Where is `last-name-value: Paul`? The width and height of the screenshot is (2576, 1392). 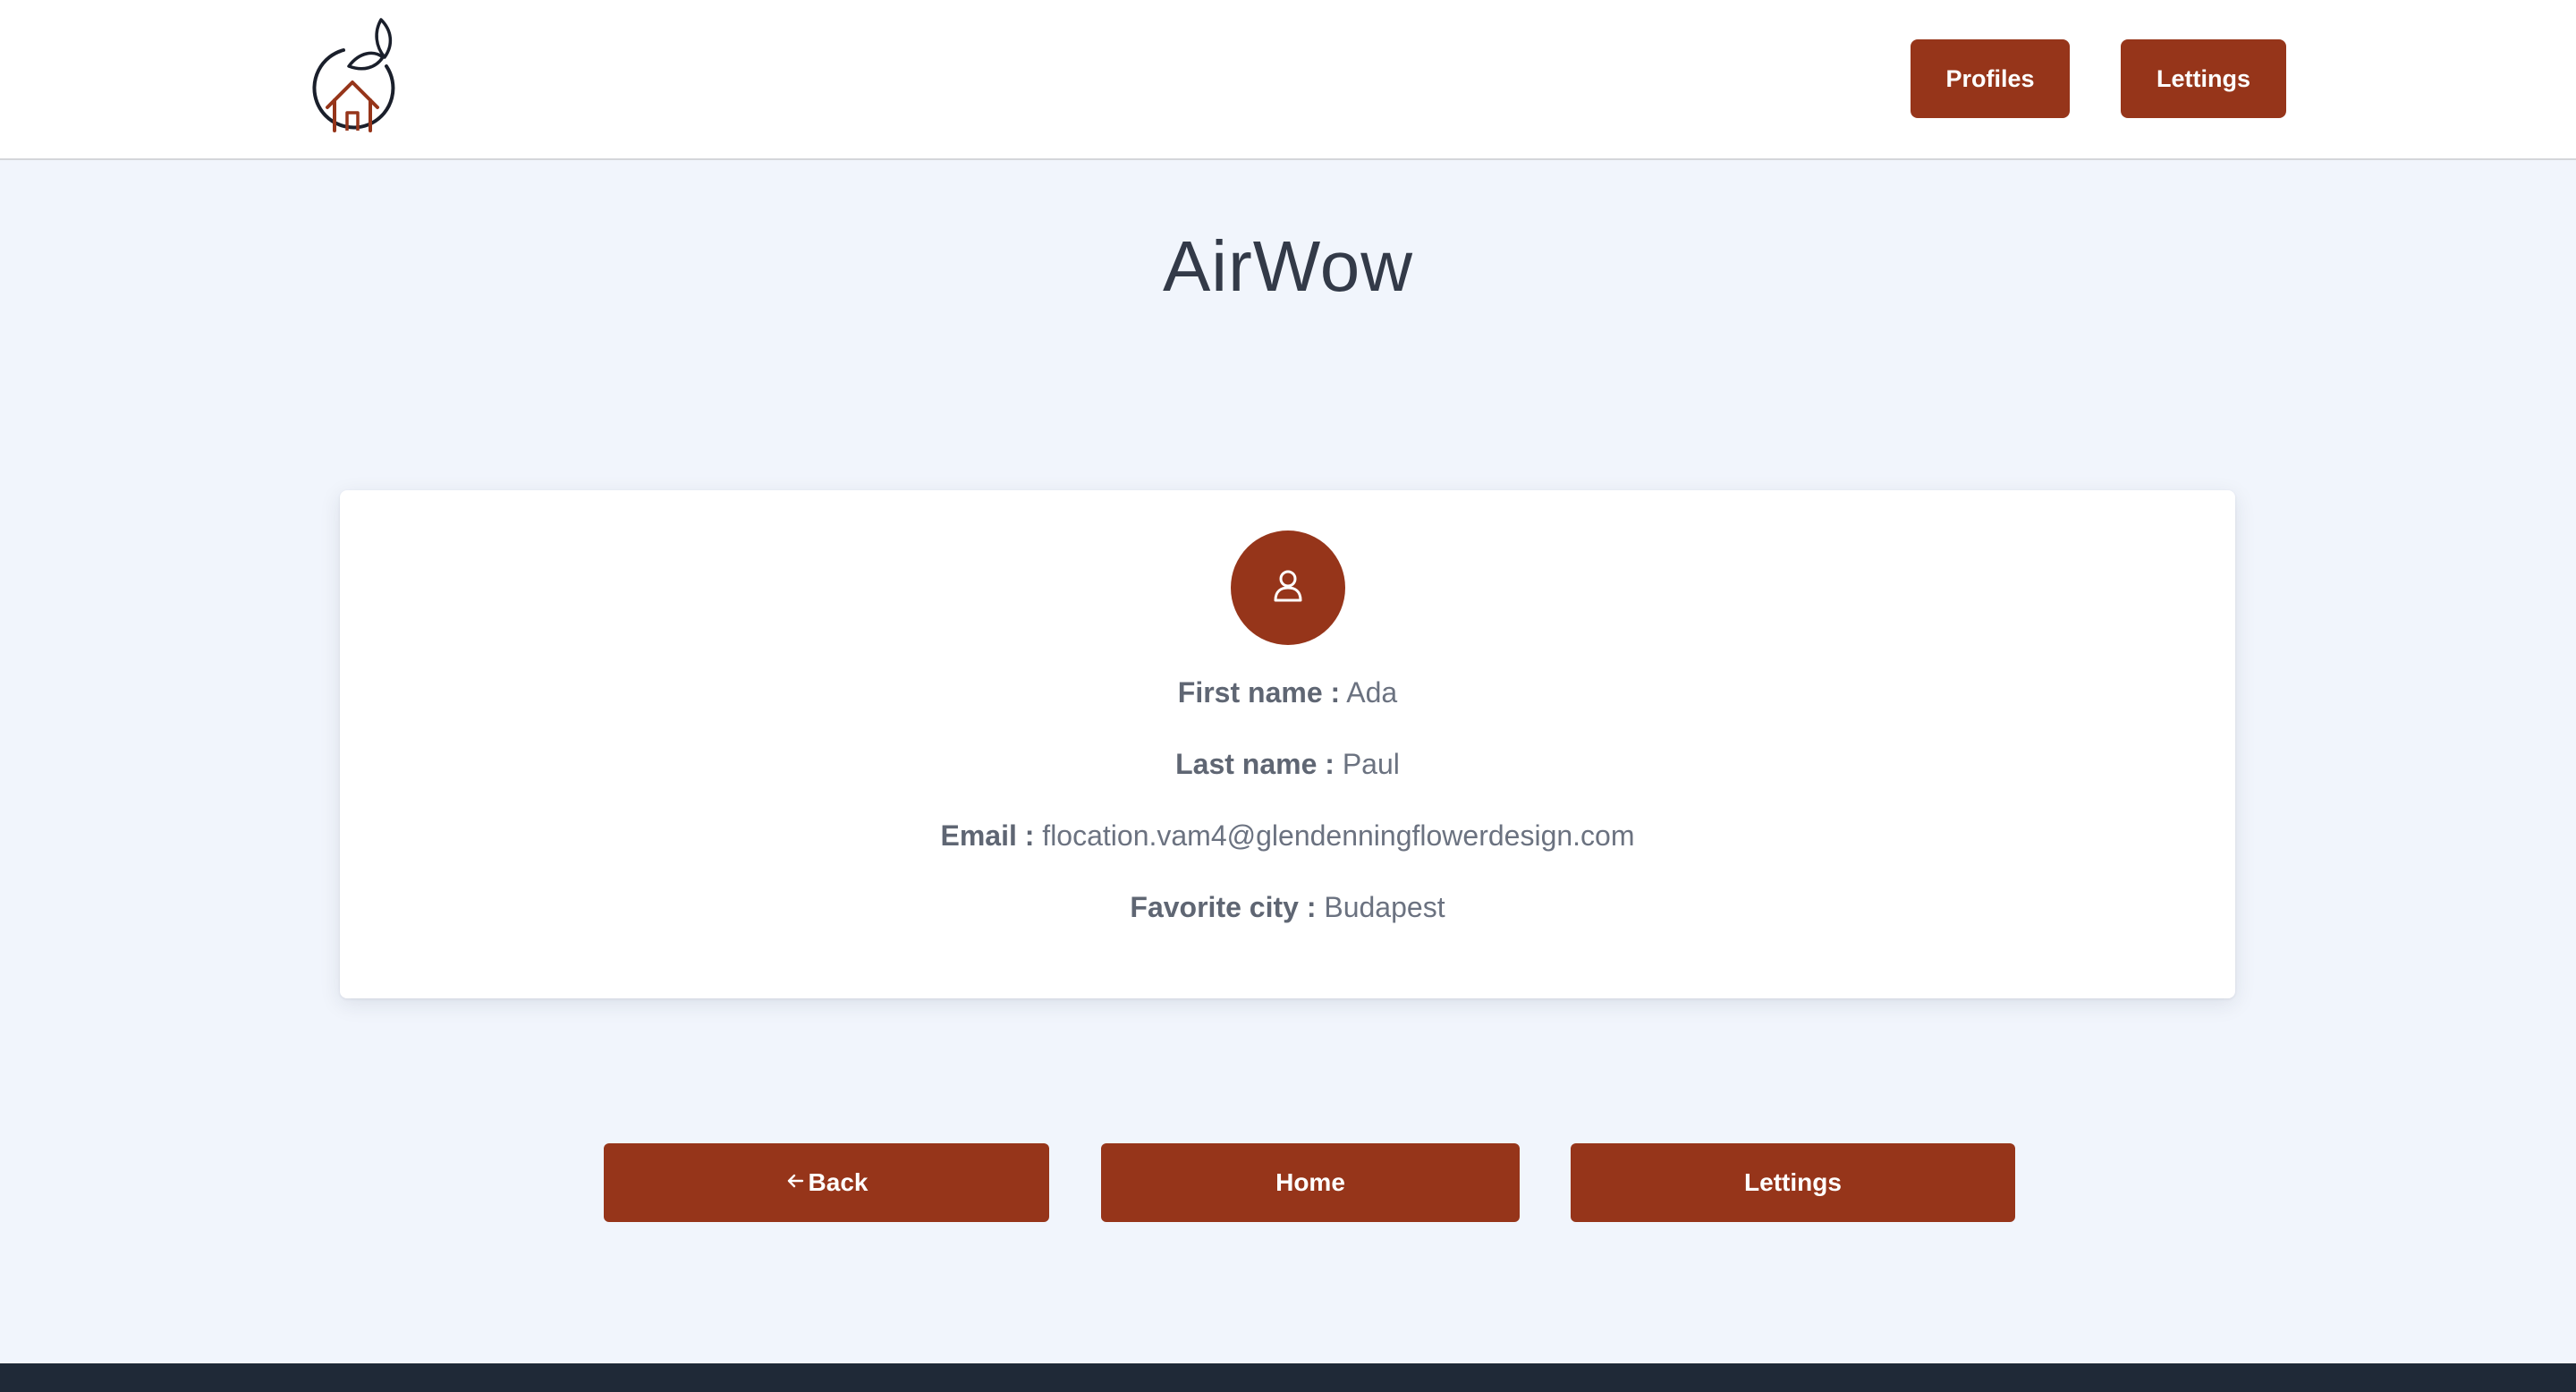
last-name-value: Paul is located at coordinates (1371, 764).